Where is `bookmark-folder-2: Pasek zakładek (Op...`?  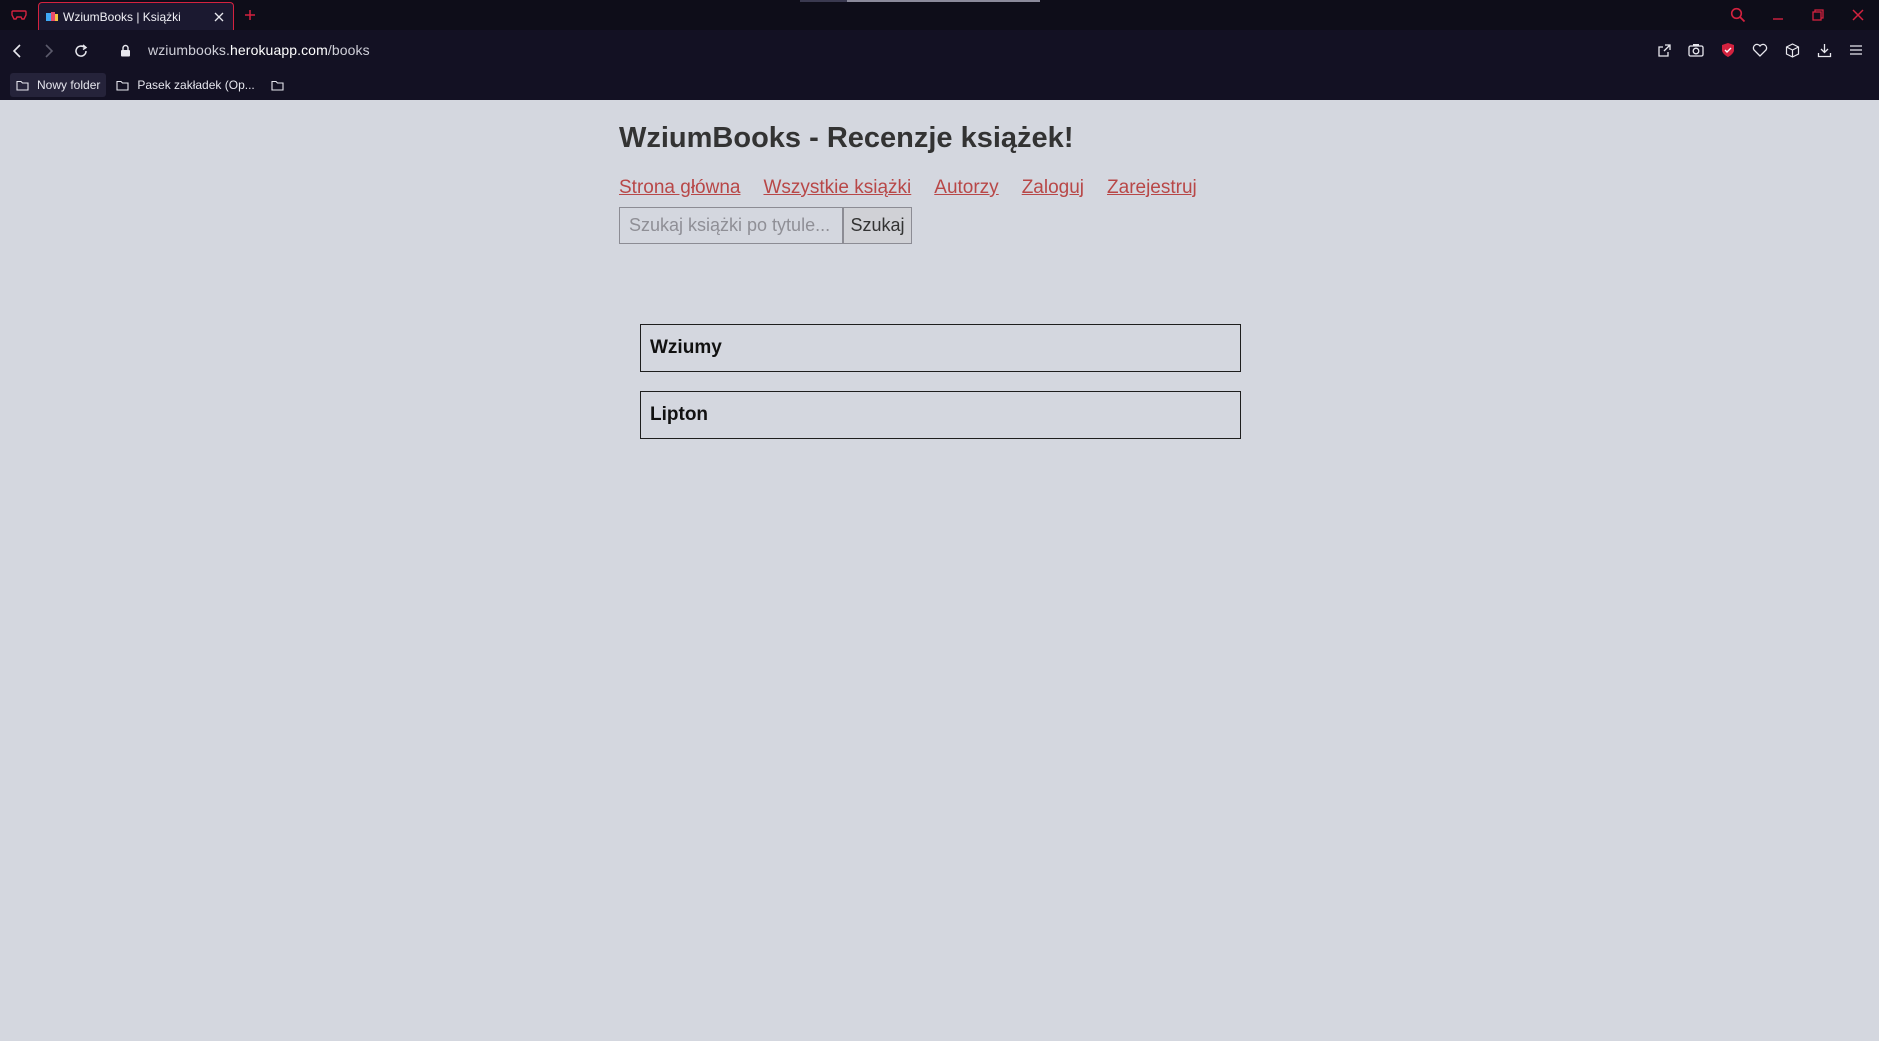 bookmark-folder-2: Pasek zakładek (Op... is located at coordinates (185, 85).